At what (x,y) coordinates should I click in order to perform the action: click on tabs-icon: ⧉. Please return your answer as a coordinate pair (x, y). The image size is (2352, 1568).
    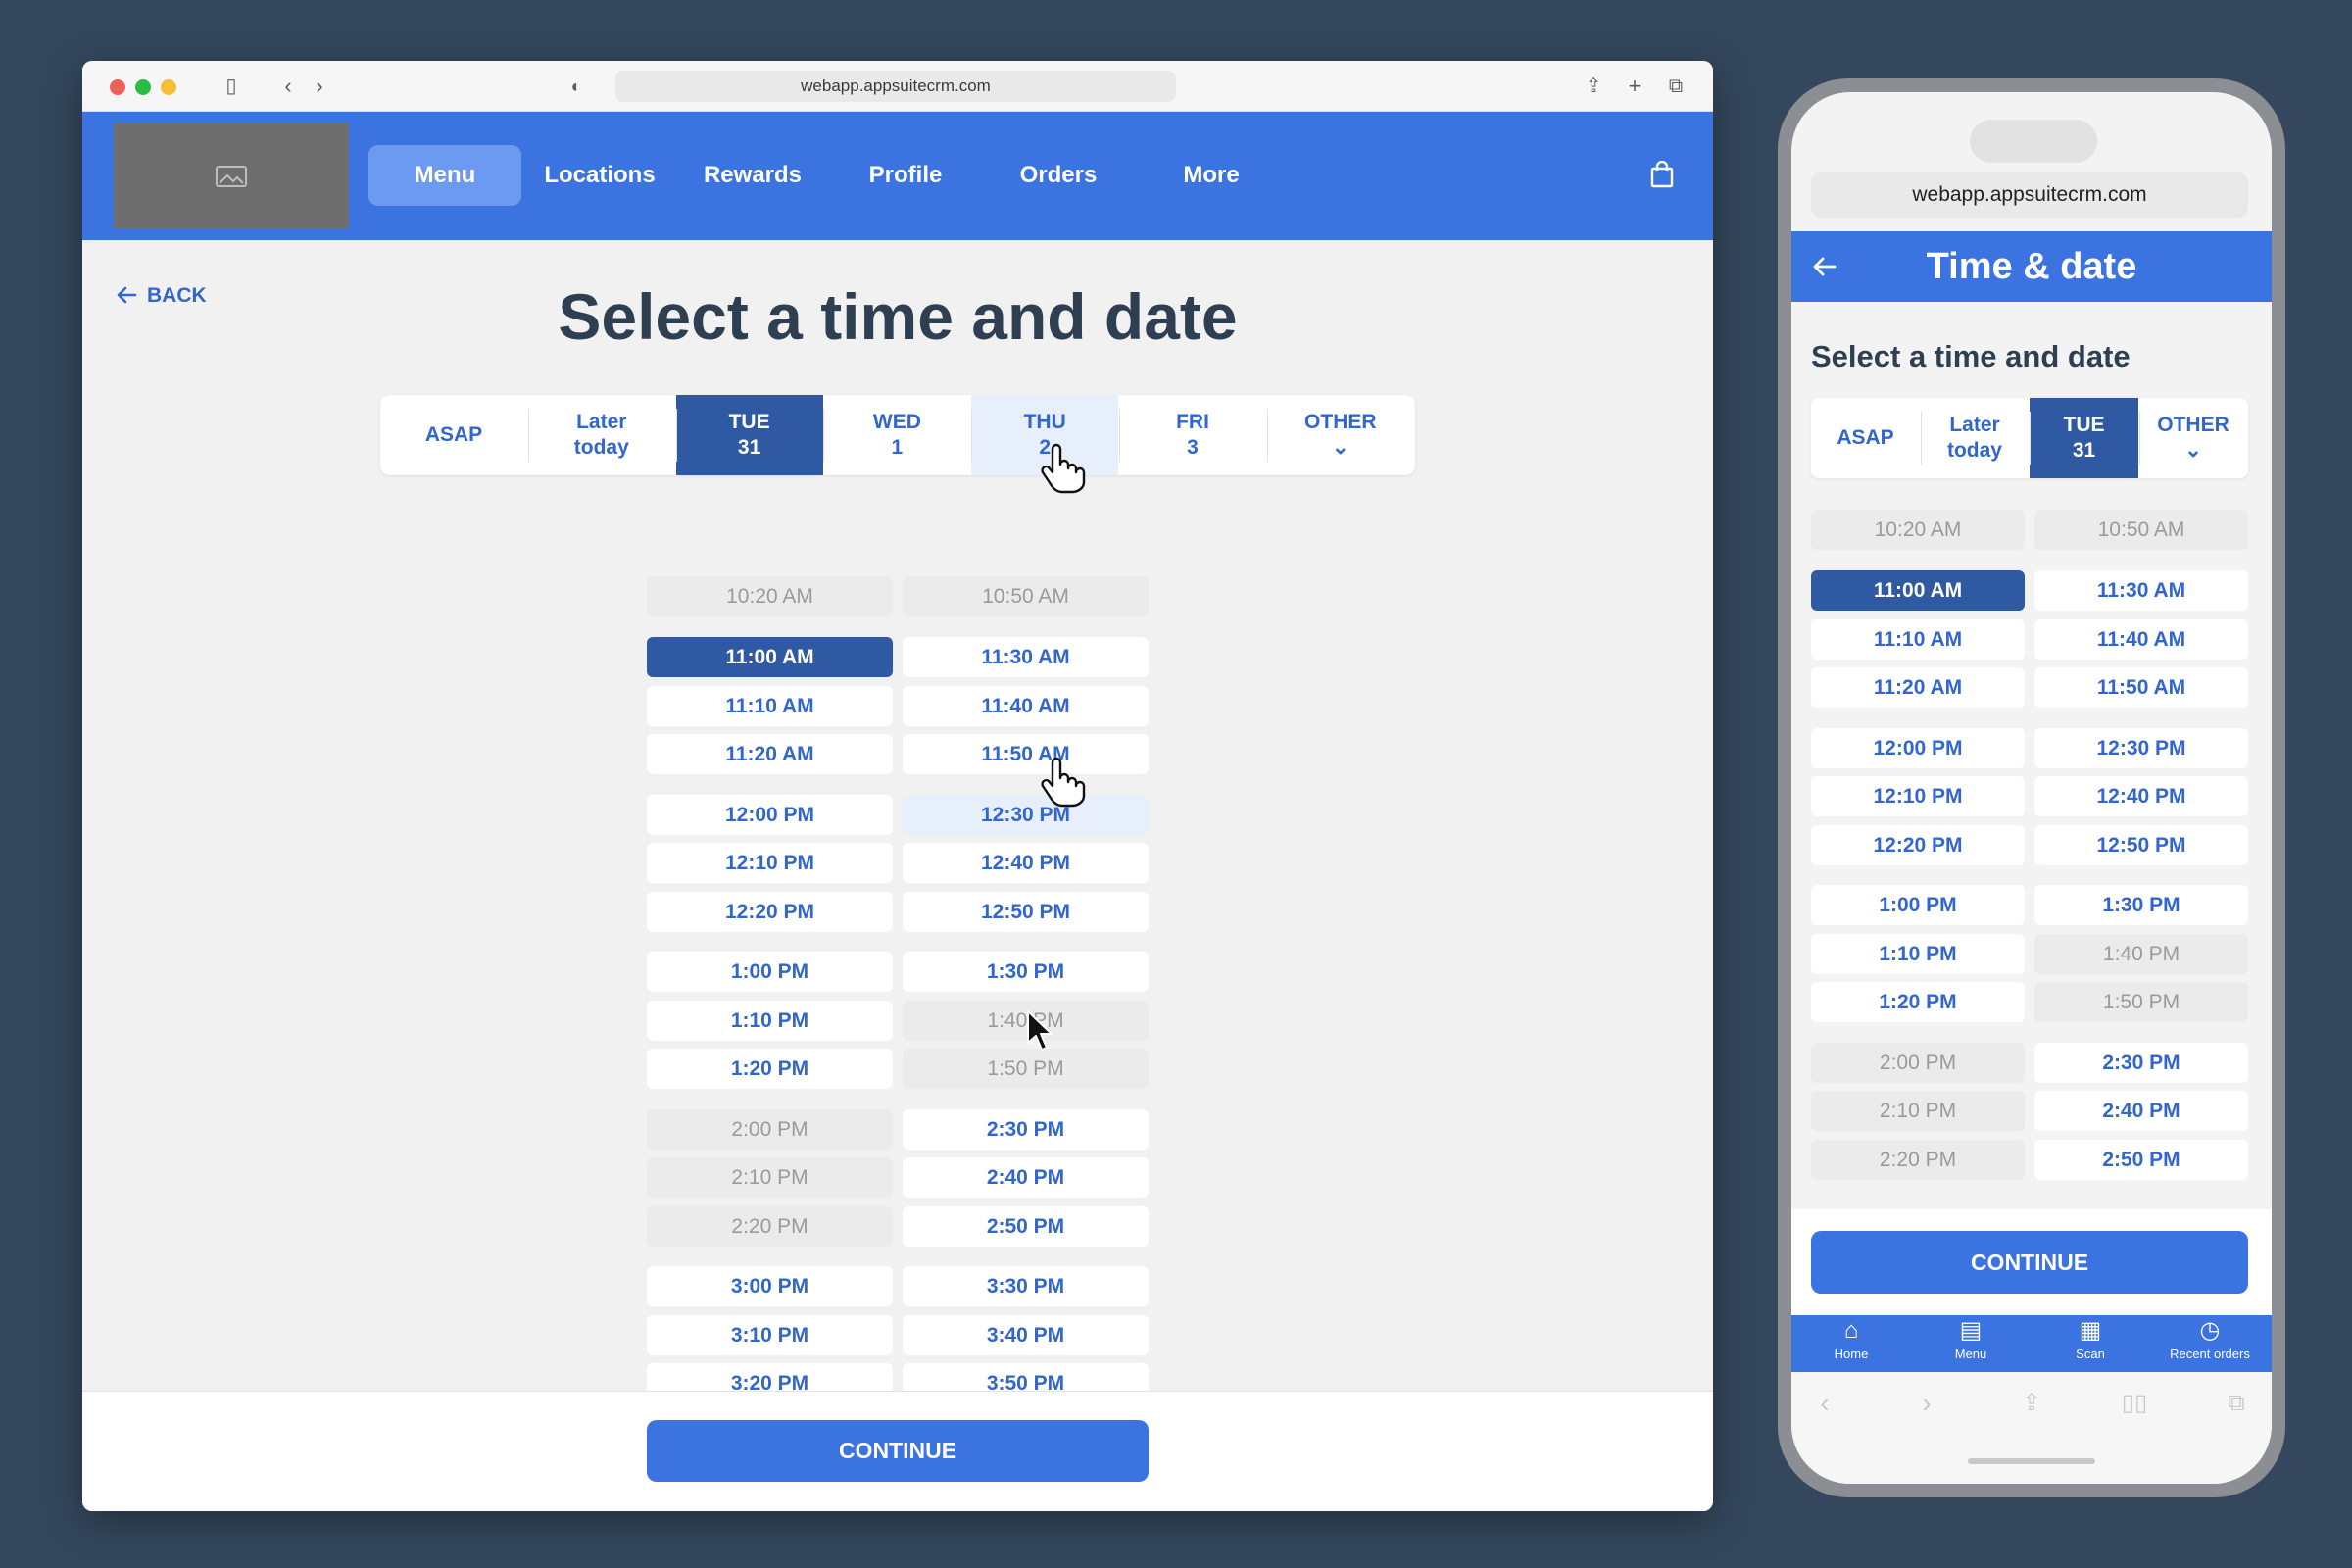
    Looking at the image, I should click on (2236, 1403).